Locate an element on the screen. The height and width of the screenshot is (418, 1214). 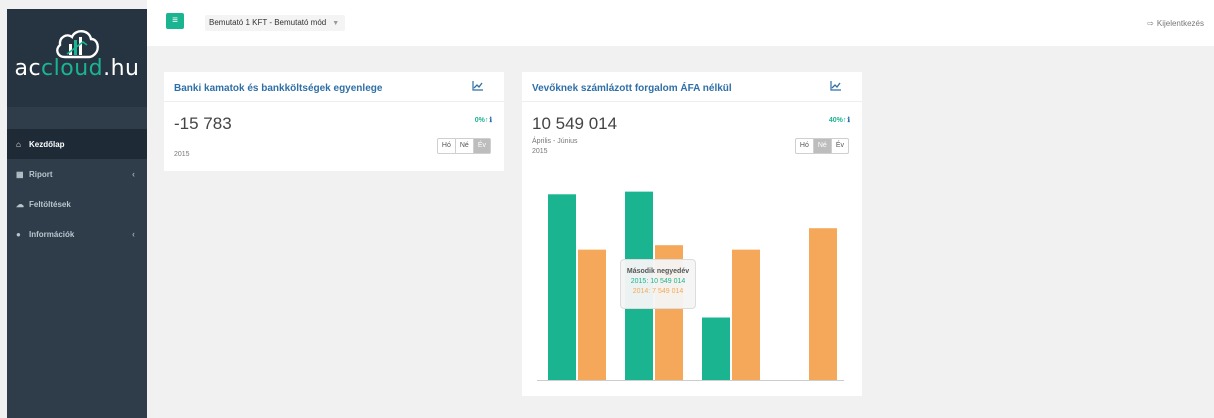
tooltip-title: Második negyedév is located at coordinates (658, 271).